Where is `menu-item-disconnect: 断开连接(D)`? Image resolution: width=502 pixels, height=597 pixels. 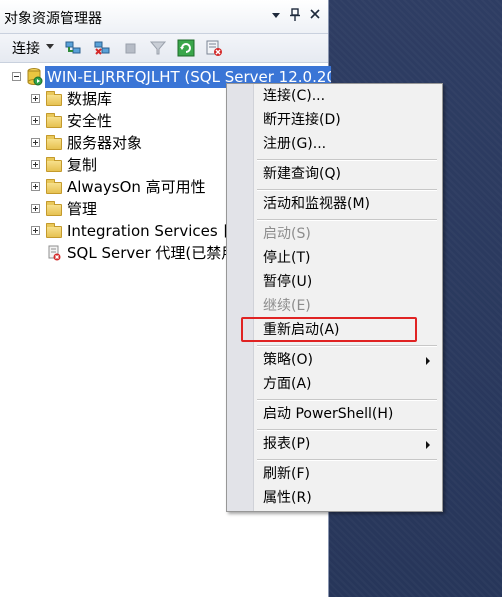 menu-item-disconnect: 断开连接(D) is located at coordinates (302, 120).